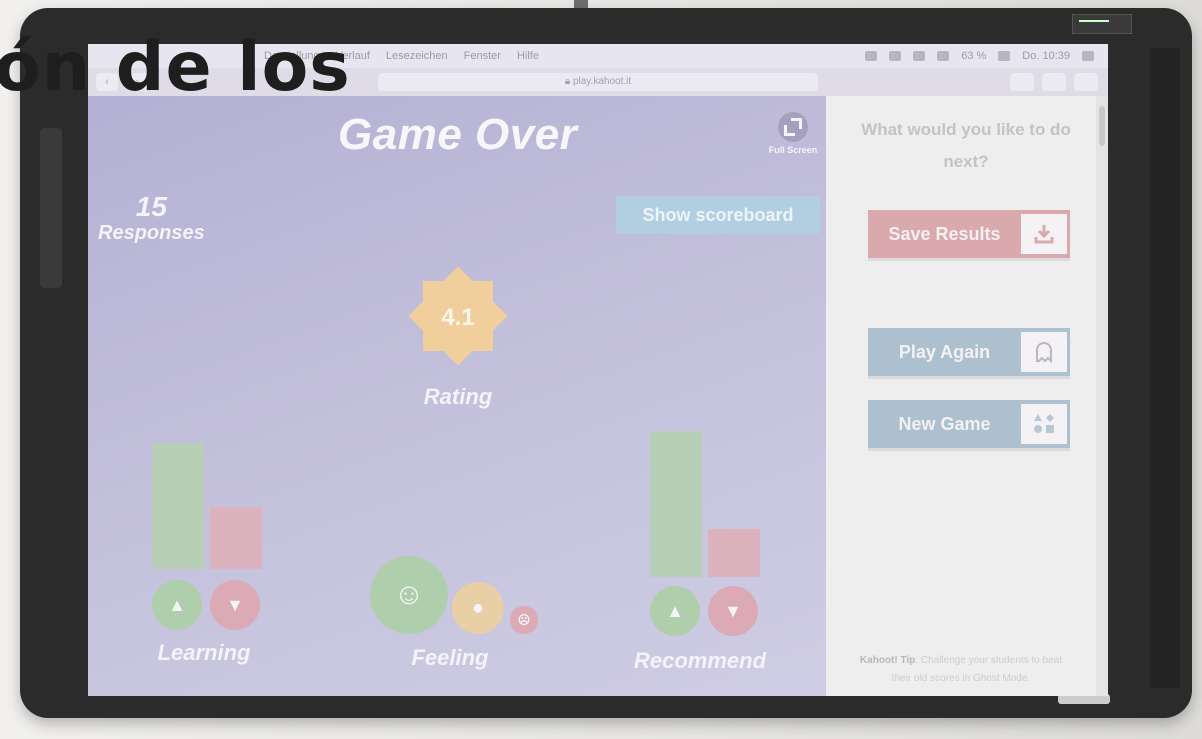 Image resolution: width=1202 pixels, height=739 pixels. What do you see at coordinates (676, 504) in the screenshot?
I see `recommend-up-bar` at bounding box center [676, 504].